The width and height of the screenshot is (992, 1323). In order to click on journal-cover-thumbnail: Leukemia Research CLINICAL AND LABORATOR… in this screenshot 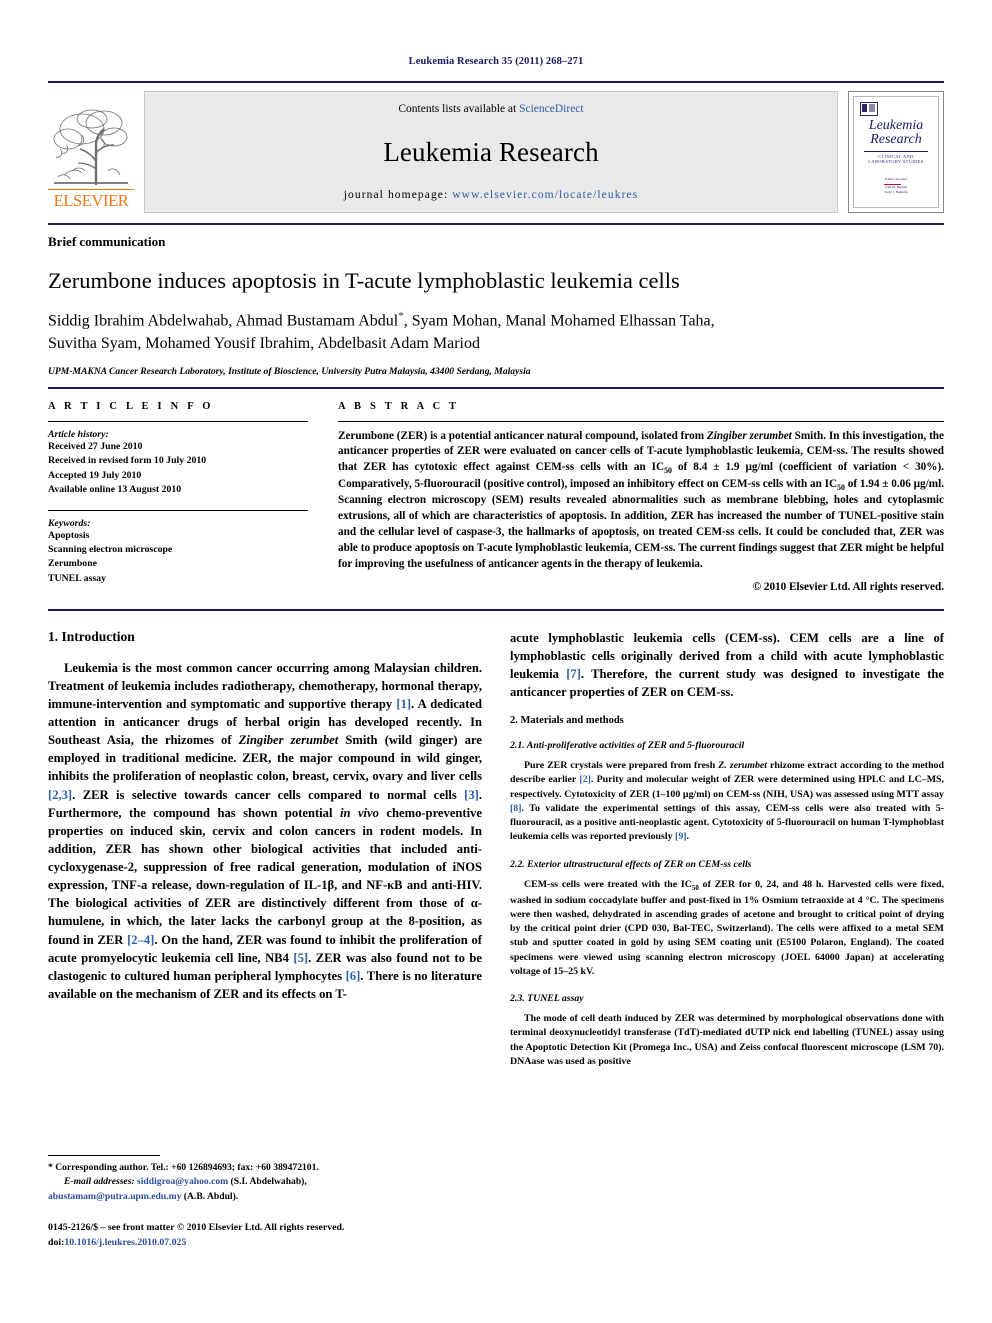, I will do `click(896, 152)`.